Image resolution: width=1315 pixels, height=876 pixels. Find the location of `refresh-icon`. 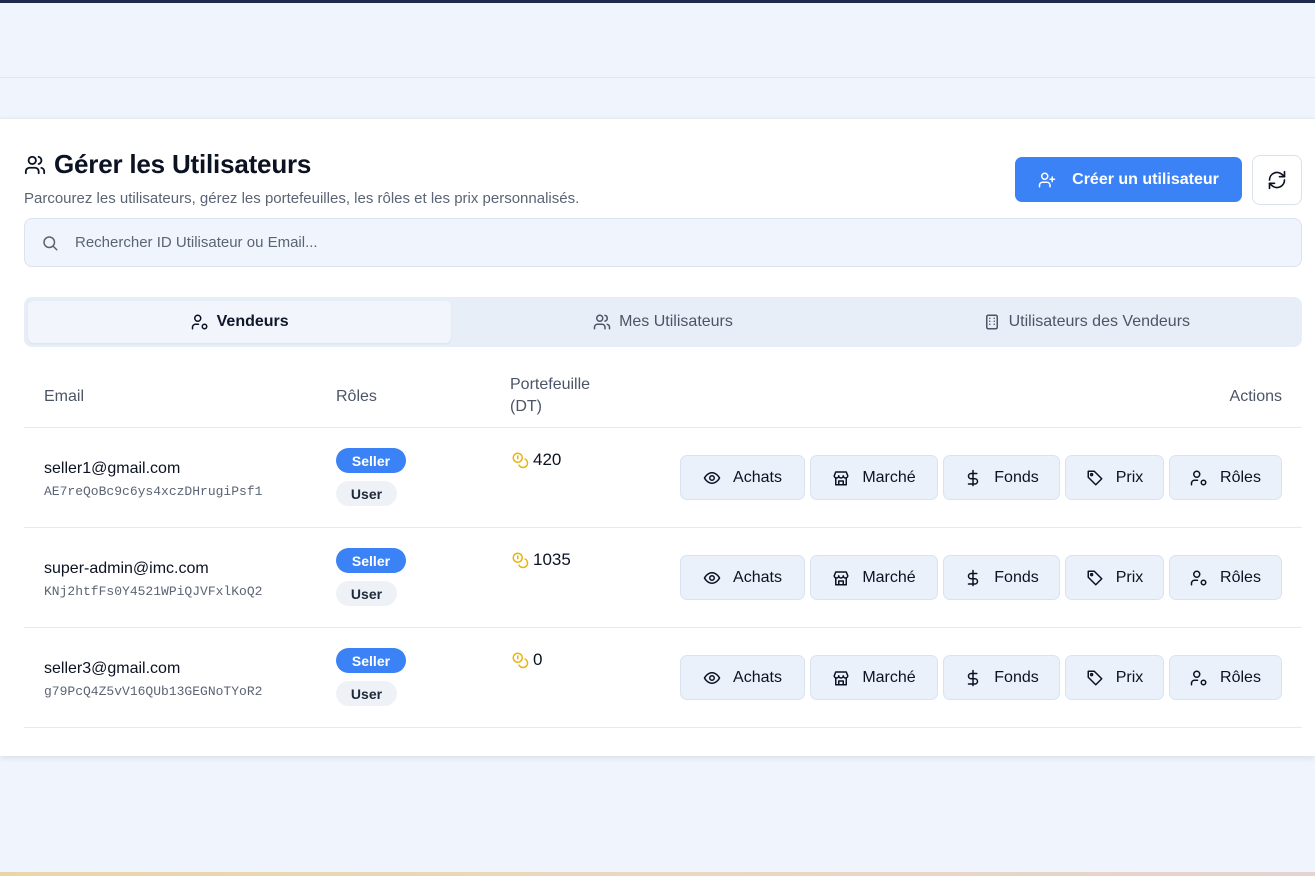

refresh-icon is located at coordinates (1277, 180).